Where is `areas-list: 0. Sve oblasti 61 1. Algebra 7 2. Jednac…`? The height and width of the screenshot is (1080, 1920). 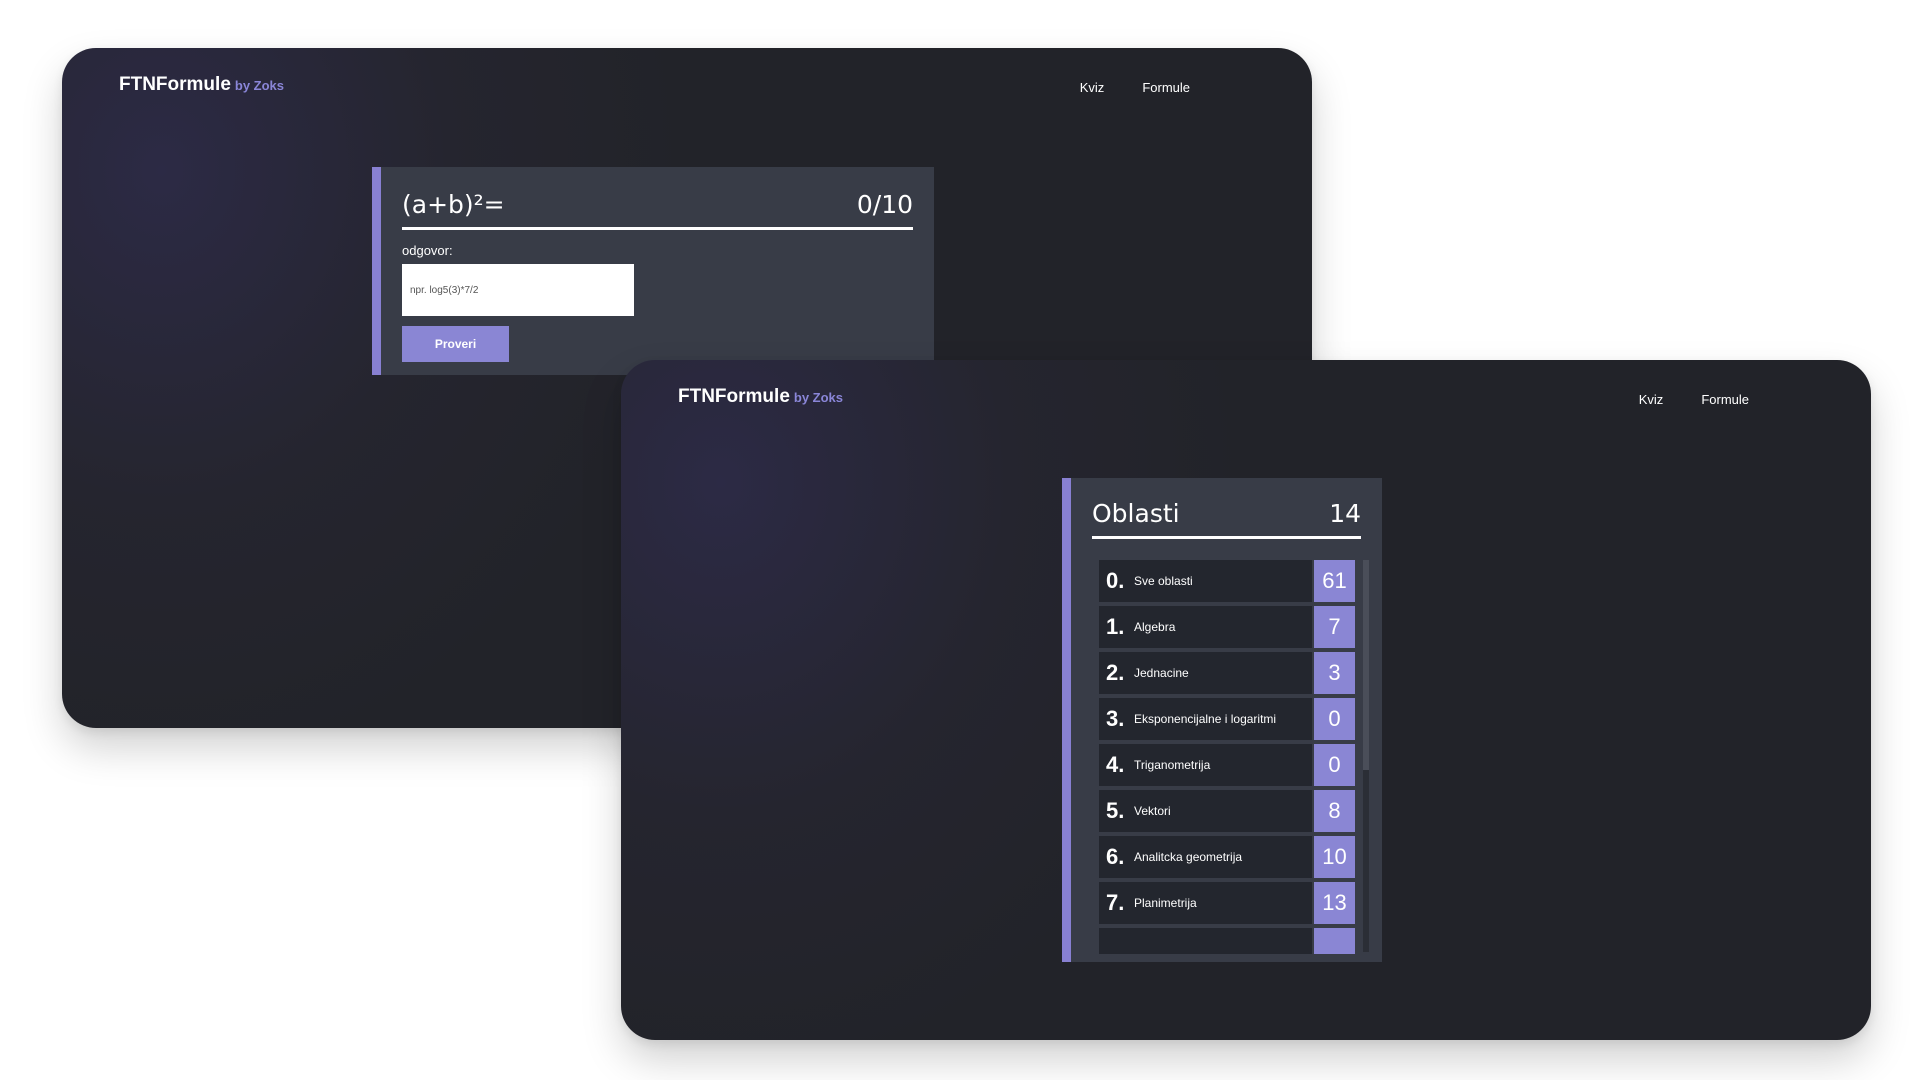
areas-list: 0. Sve oblasti 61 1. Algebra 7 2. Jednac… is located at coordinates (1227, 757).